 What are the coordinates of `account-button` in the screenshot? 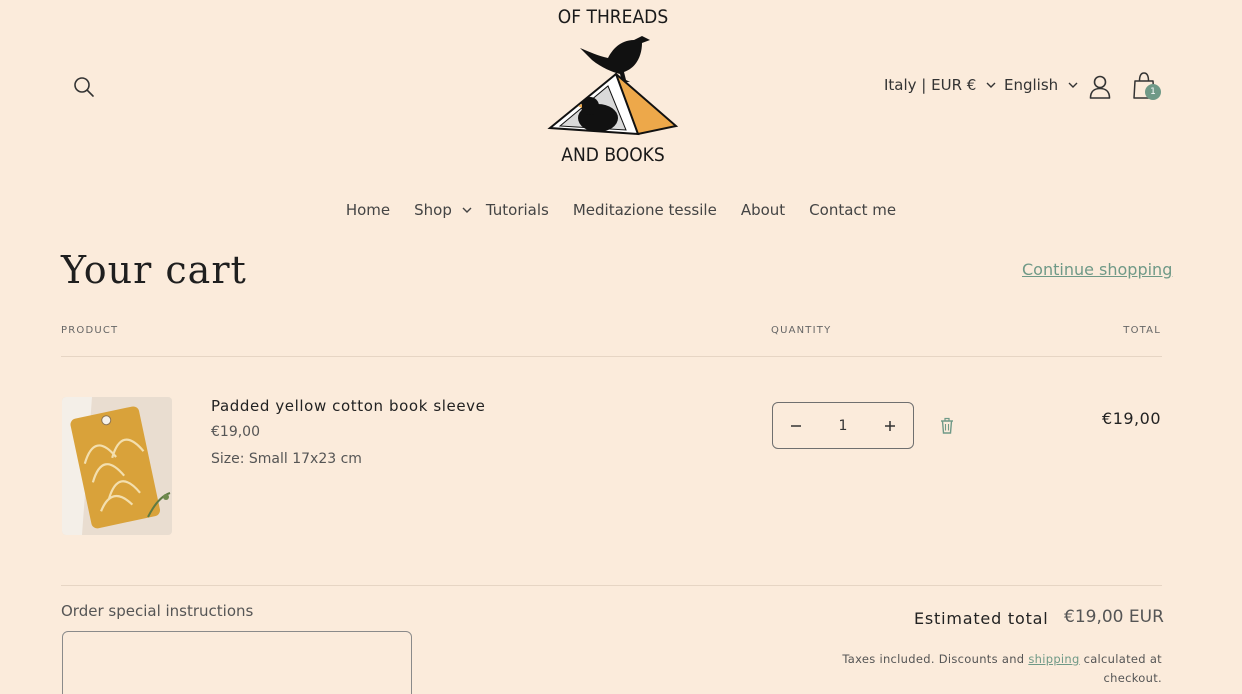 It's located at (1100, 87).